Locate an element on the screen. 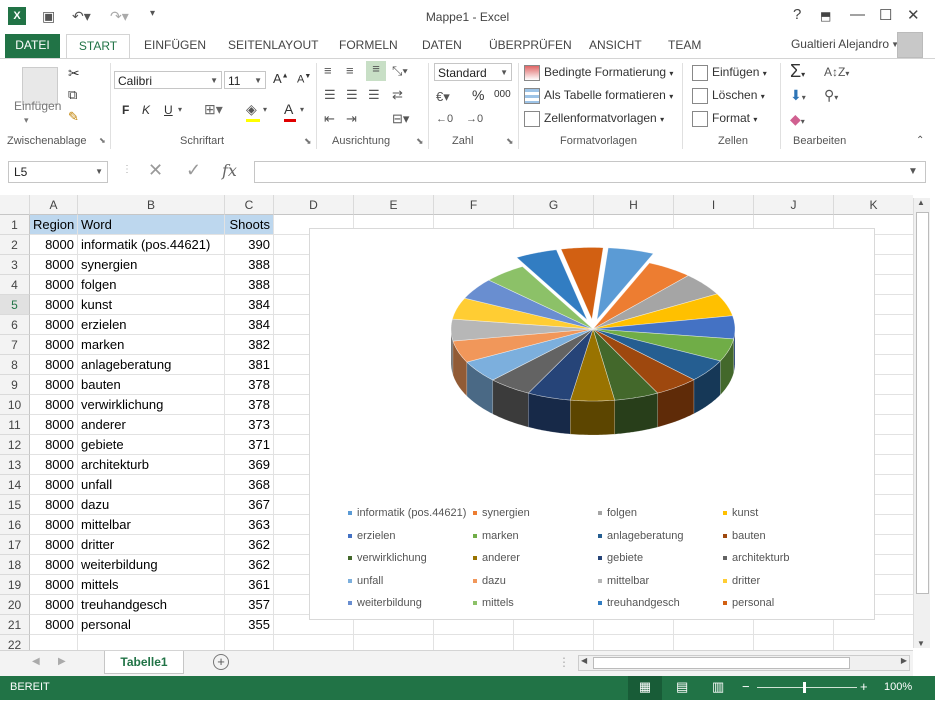 The height and width of the screenshot is (704, 935). table-cell: personal is located at coordinates (151, 625).